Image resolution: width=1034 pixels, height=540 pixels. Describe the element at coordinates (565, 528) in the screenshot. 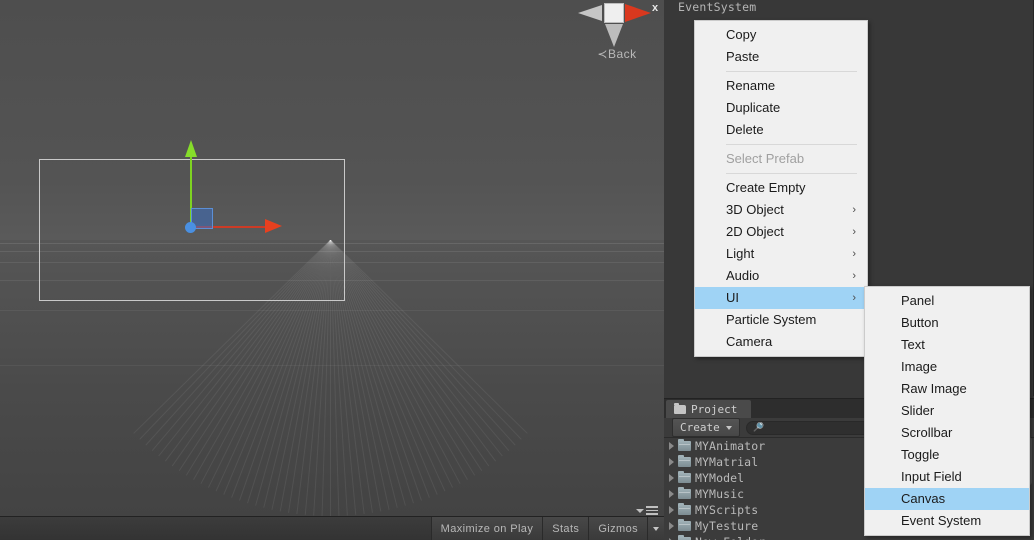

I see `stats-button: Stats` at that location.